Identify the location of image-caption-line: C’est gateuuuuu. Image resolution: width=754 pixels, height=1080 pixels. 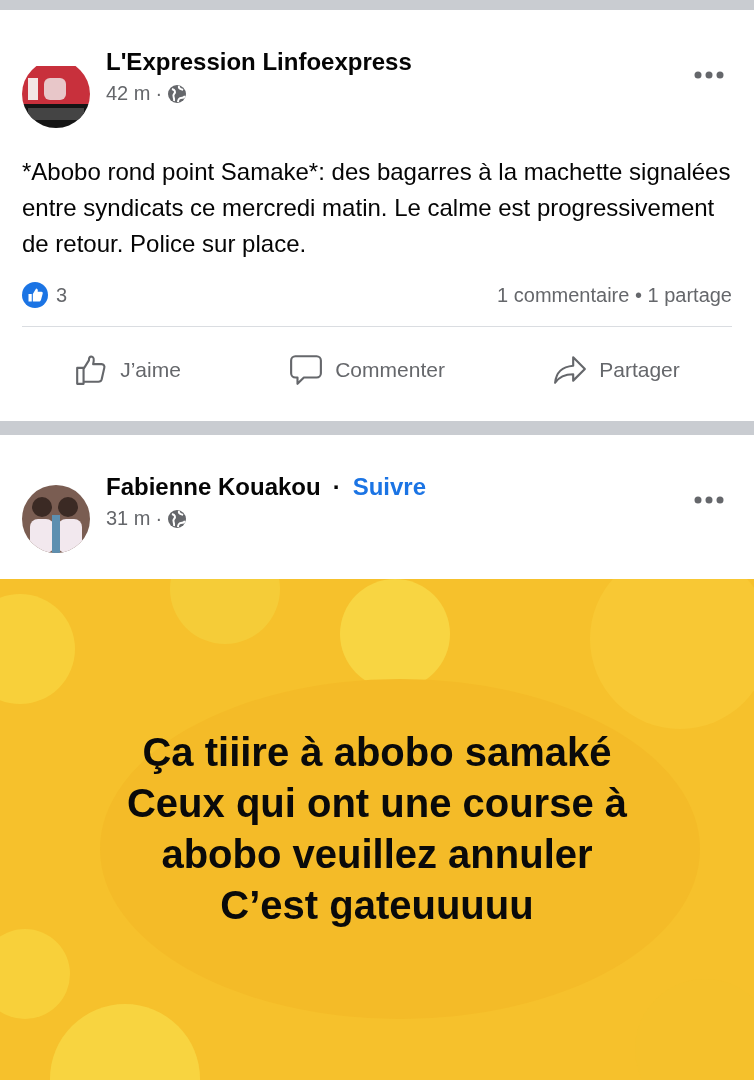
(377, 905).